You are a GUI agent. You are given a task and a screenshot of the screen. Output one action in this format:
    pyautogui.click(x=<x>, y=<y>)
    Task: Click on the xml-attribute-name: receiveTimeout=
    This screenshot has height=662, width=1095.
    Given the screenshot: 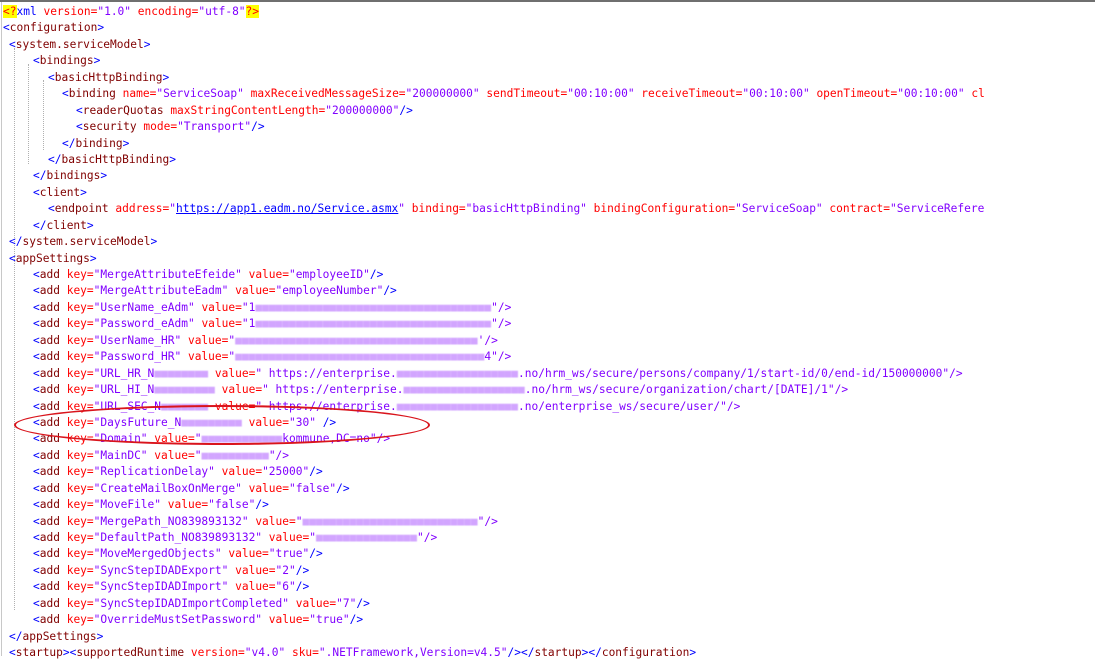 What is the action you would take?
    pyautogui.click(x=688, y=94)
    